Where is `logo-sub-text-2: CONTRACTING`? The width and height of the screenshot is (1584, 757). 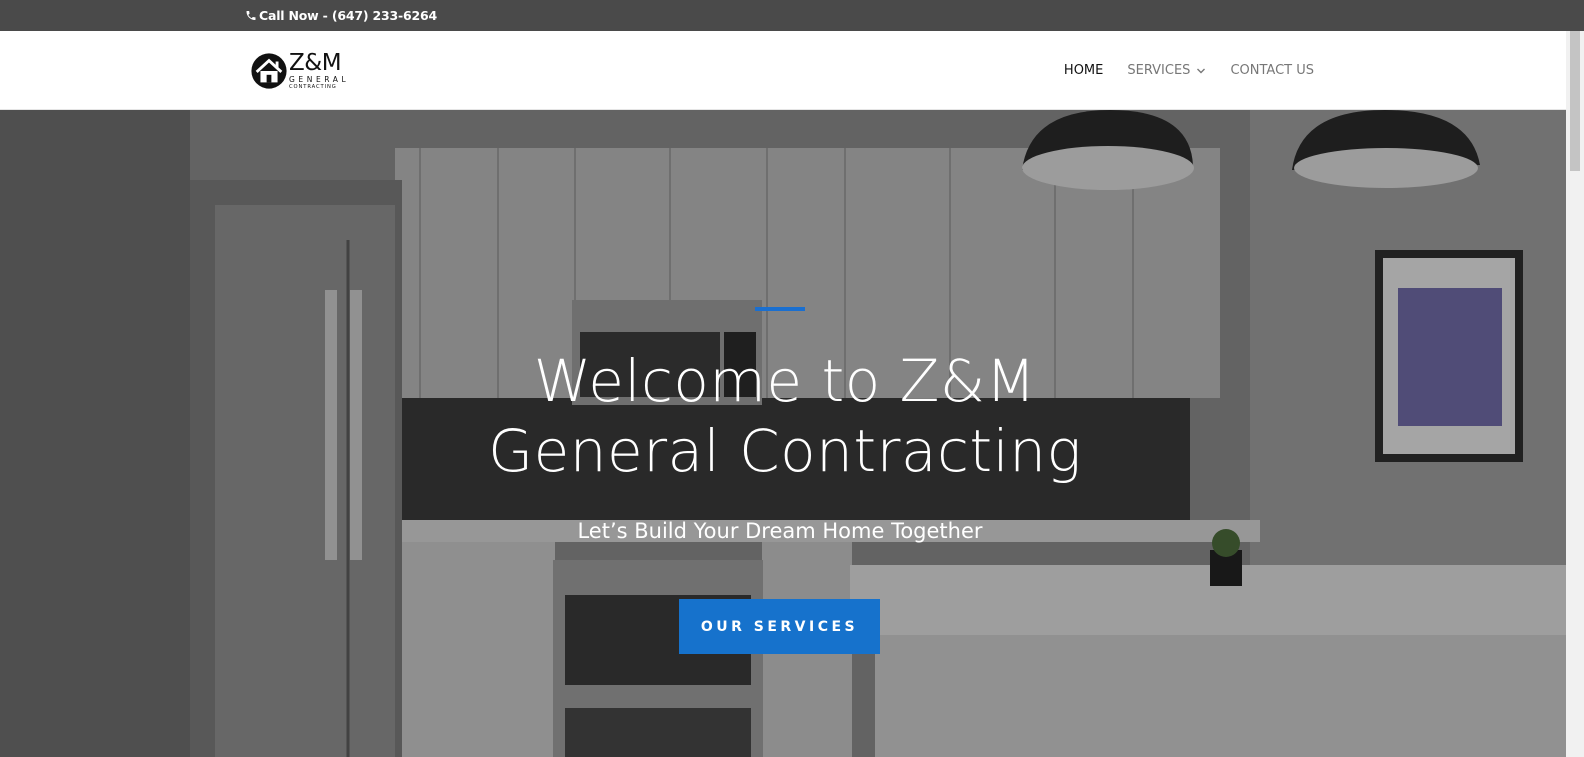
logo-sub-text-2: CONTRACTING is located at coordinates (313, 86).